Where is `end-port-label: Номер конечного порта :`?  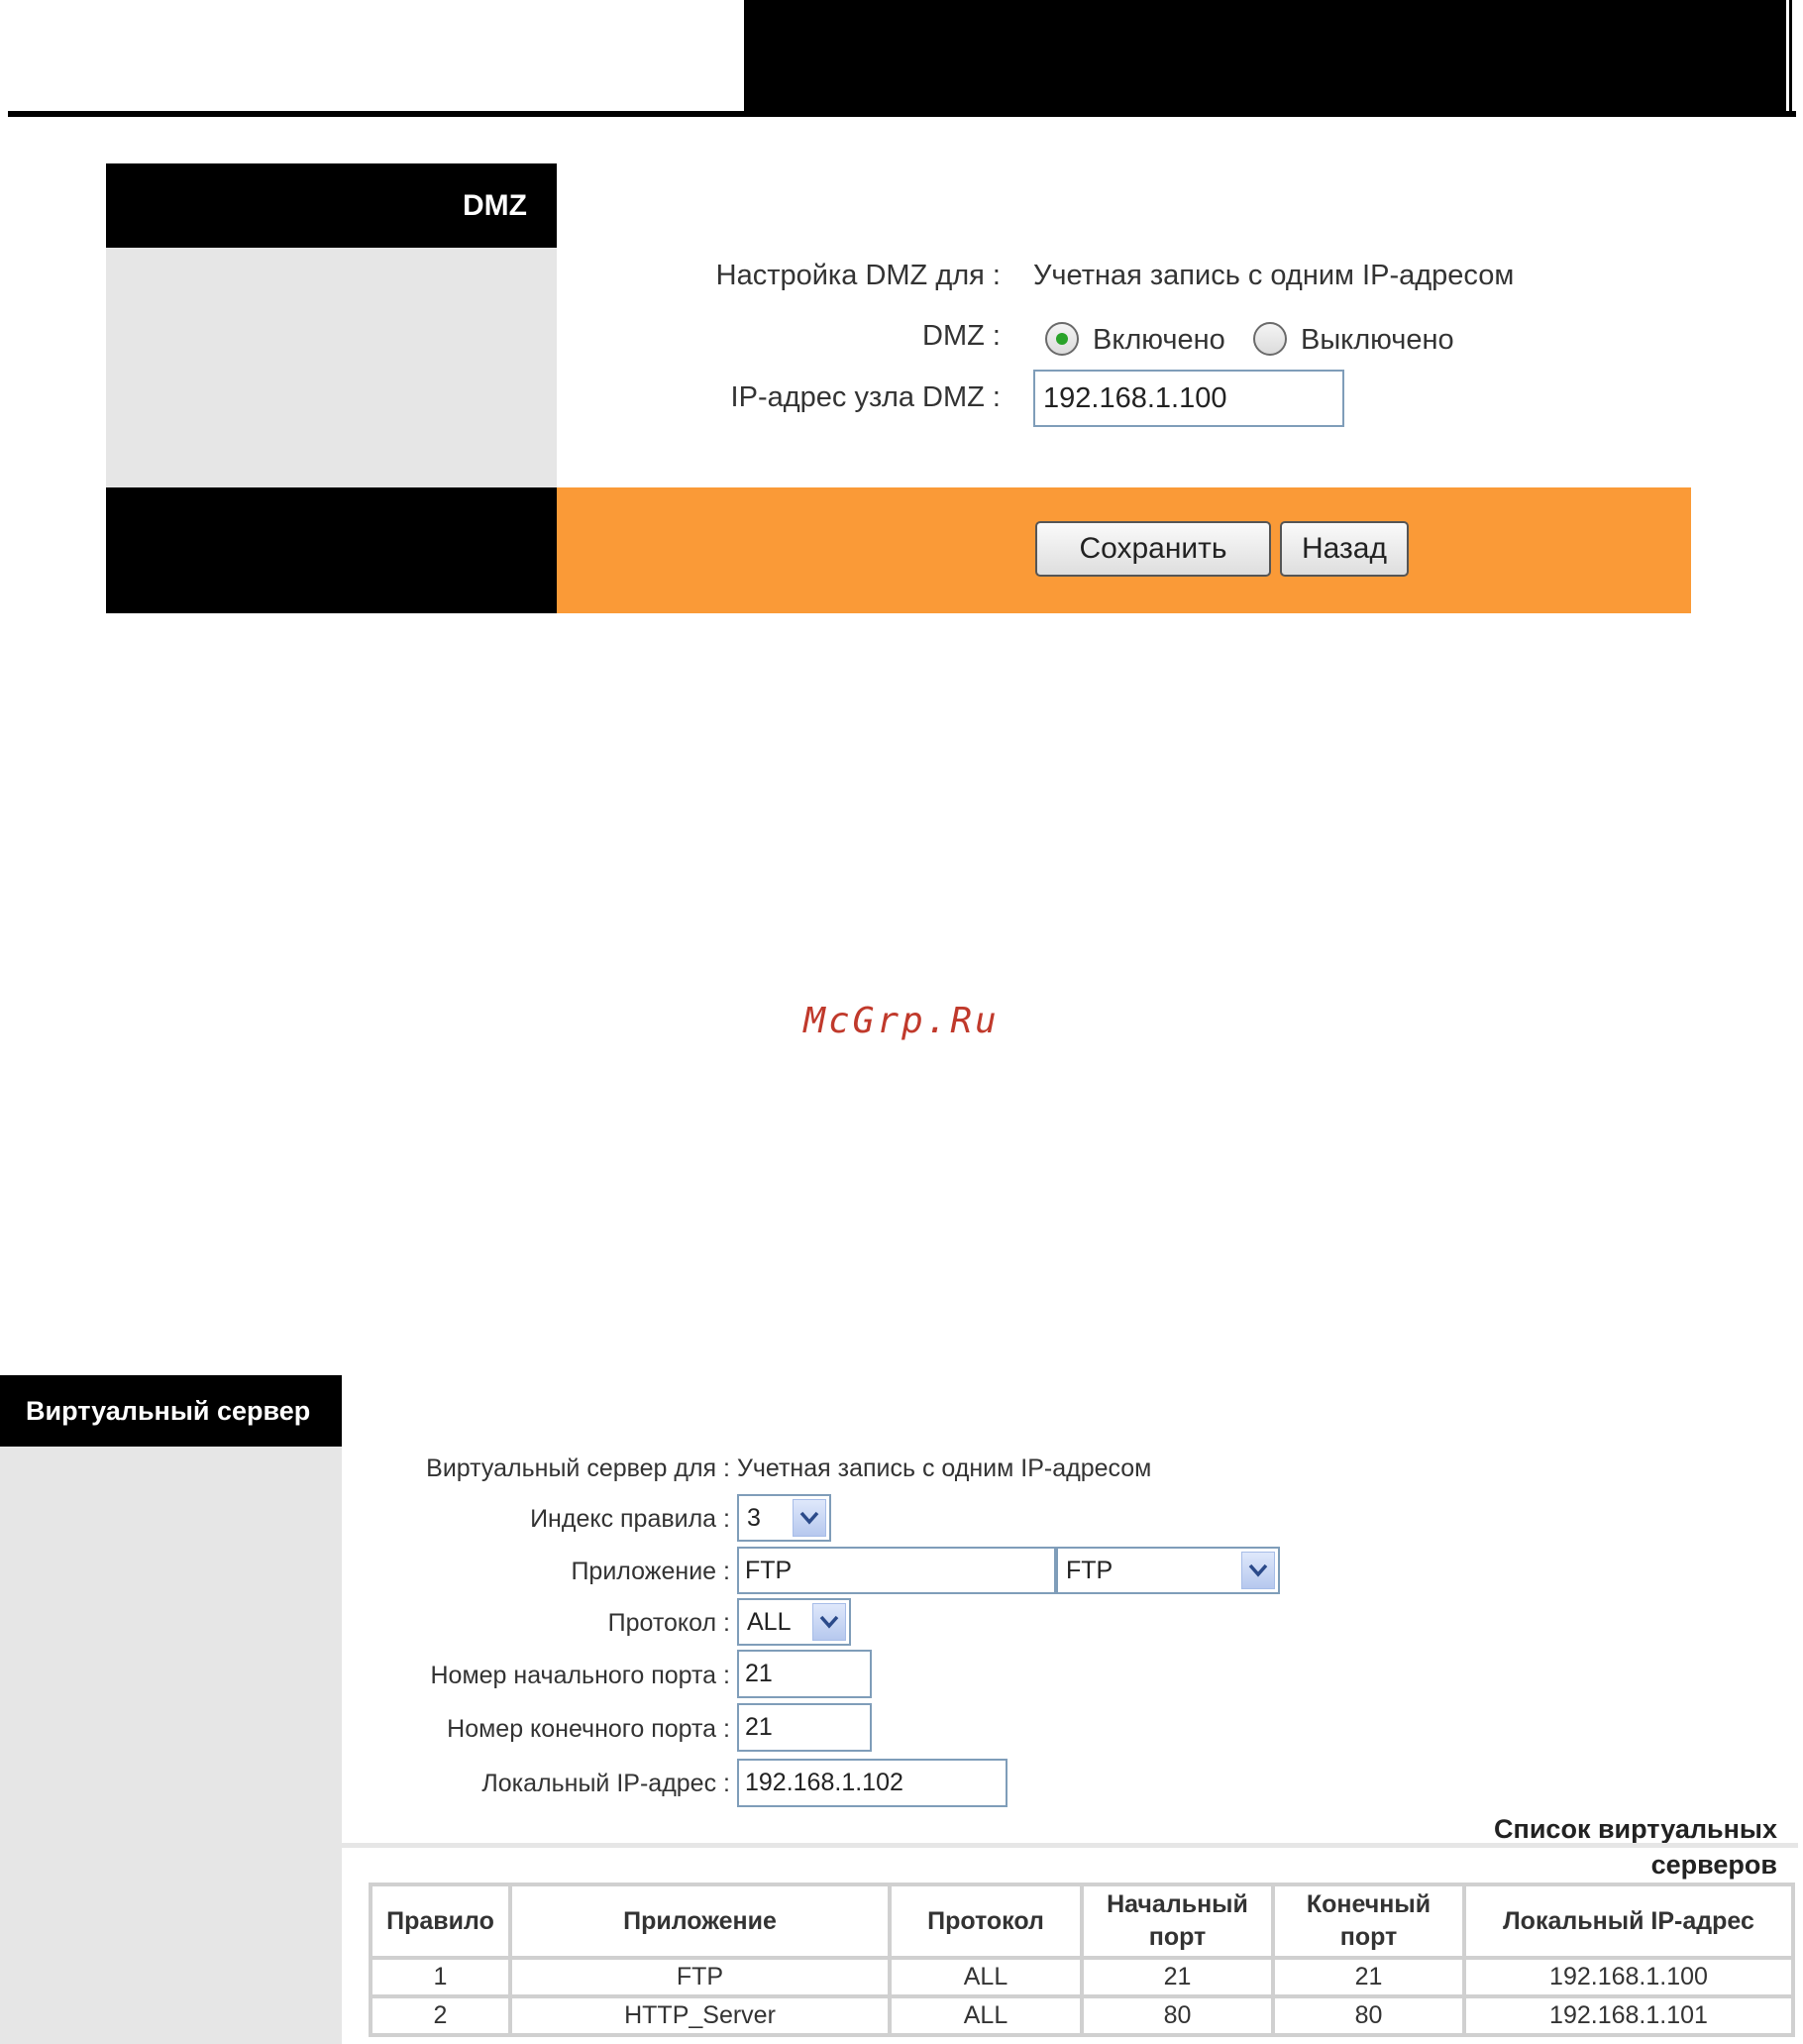 end-port-label: Номер конечного порта : is located at coordinates (588, 1729).